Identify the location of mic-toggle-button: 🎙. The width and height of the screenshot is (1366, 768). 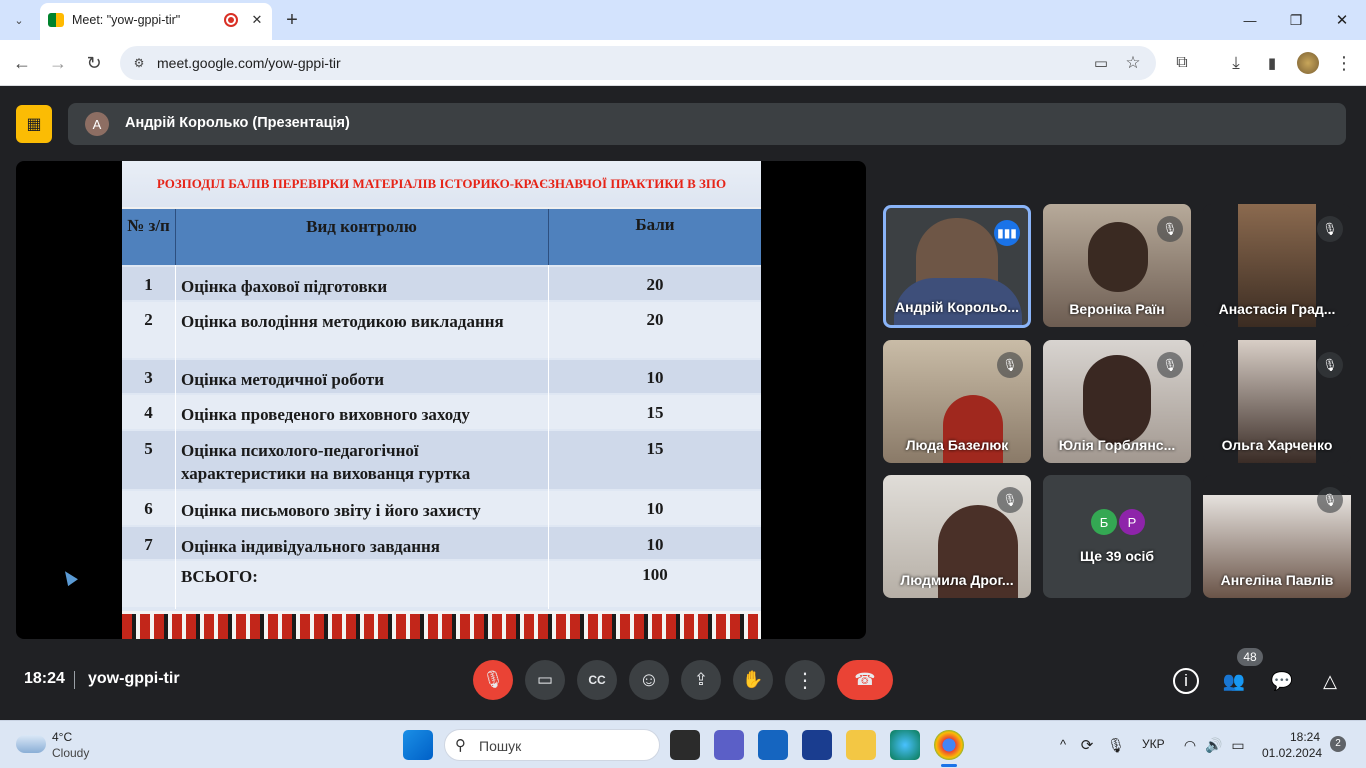
(493, 680).